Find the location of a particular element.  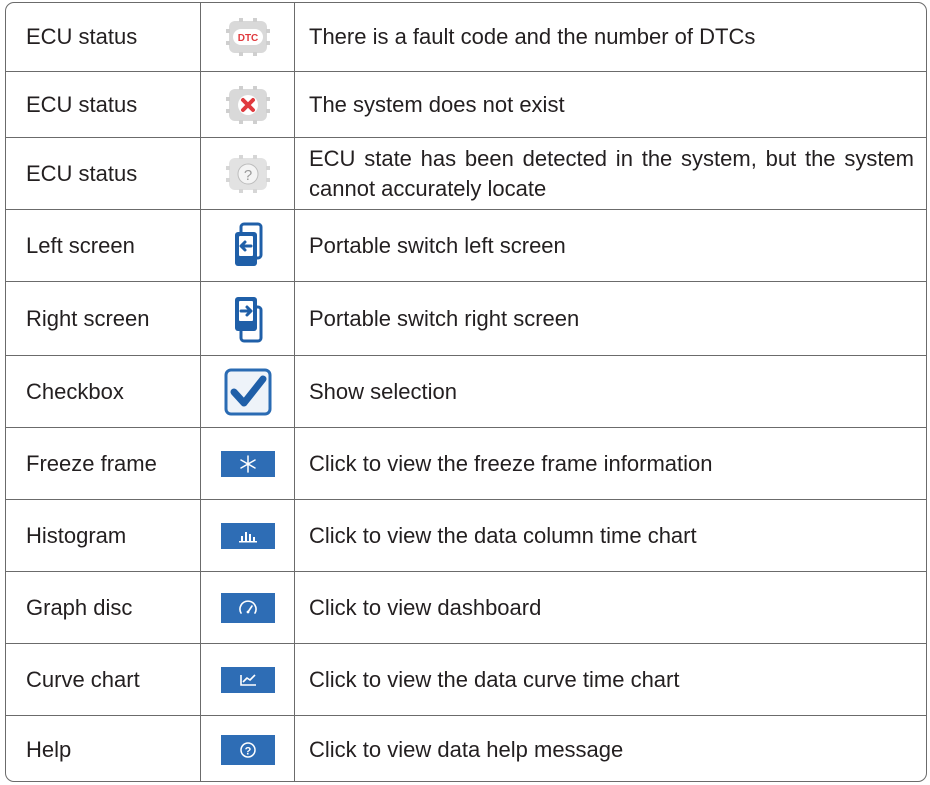

unknown-state-icon: ? is located at coordinates (247, 173).